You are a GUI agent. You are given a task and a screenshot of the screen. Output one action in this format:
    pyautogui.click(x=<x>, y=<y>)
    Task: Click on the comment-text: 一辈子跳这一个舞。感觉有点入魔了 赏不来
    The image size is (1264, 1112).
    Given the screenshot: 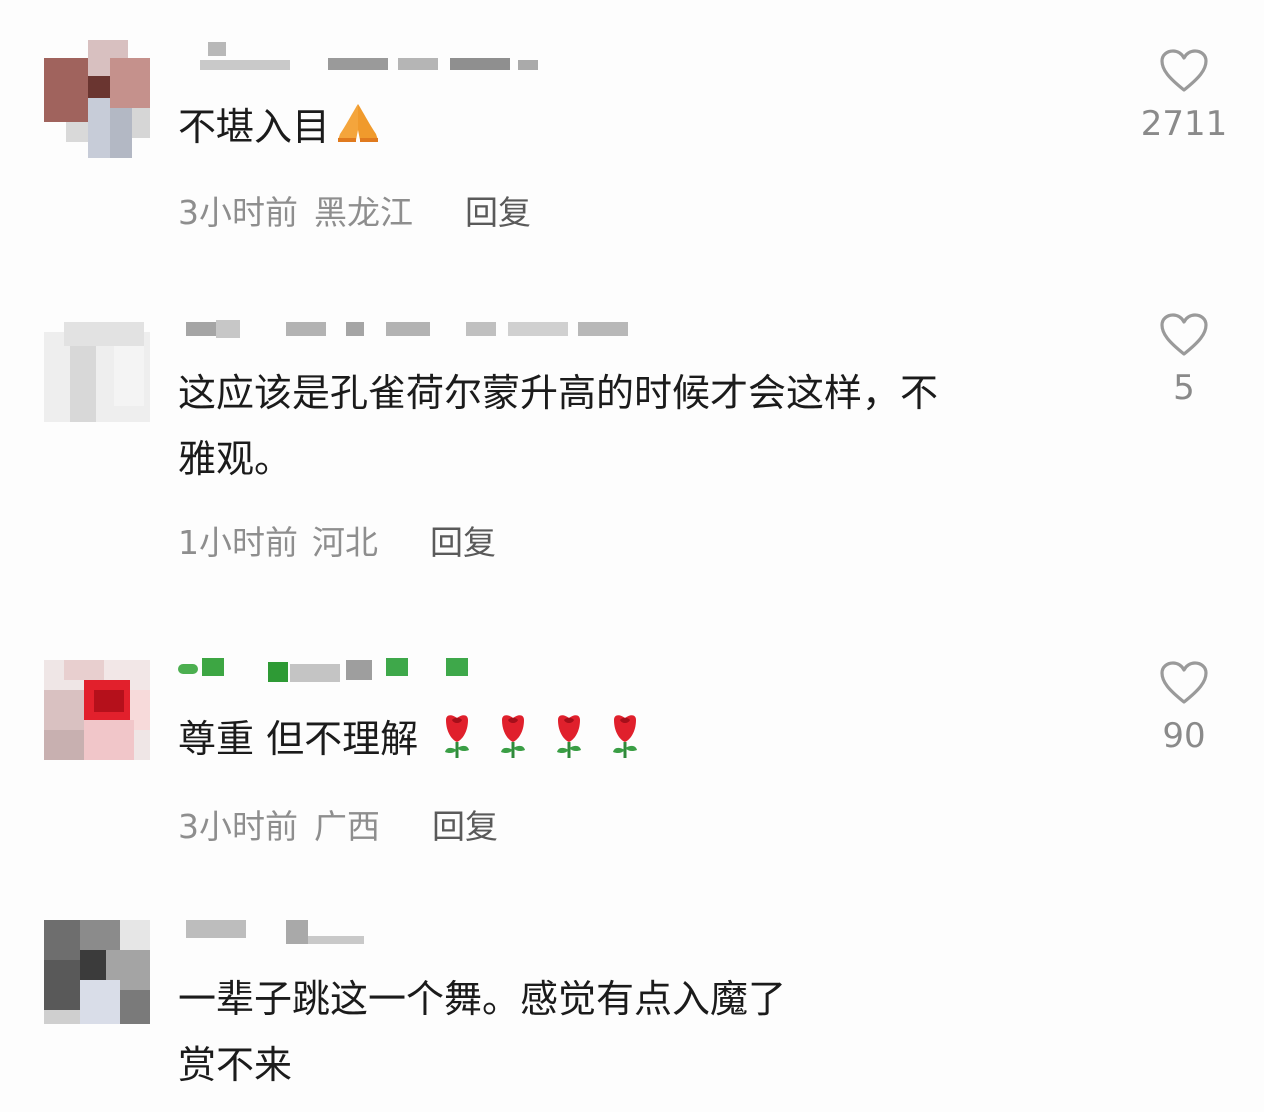 What is the action you would take?
    pyautogui.click(x=482, y=1032)
    